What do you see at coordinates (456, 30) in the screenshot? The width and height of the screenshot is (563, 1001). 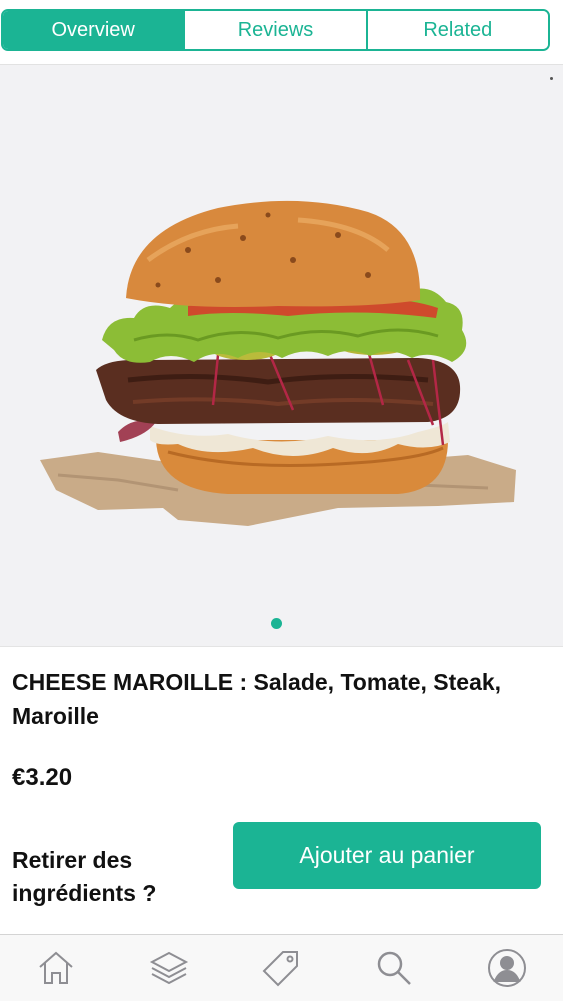 I see `tab-related: Related` at bounding box center [456, 30].